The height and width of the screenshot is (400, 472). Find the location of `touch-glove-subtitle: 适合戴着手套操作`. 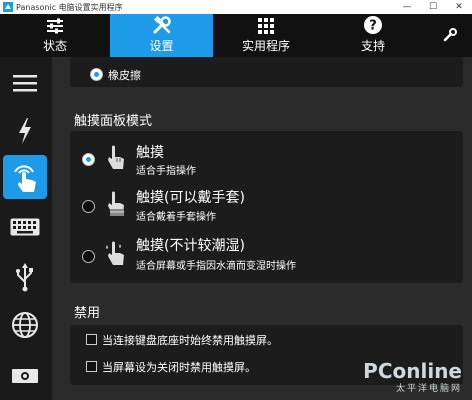

touch-glove-subtitle: 适合戴着手套操作 is located at coordinates (176, 217).